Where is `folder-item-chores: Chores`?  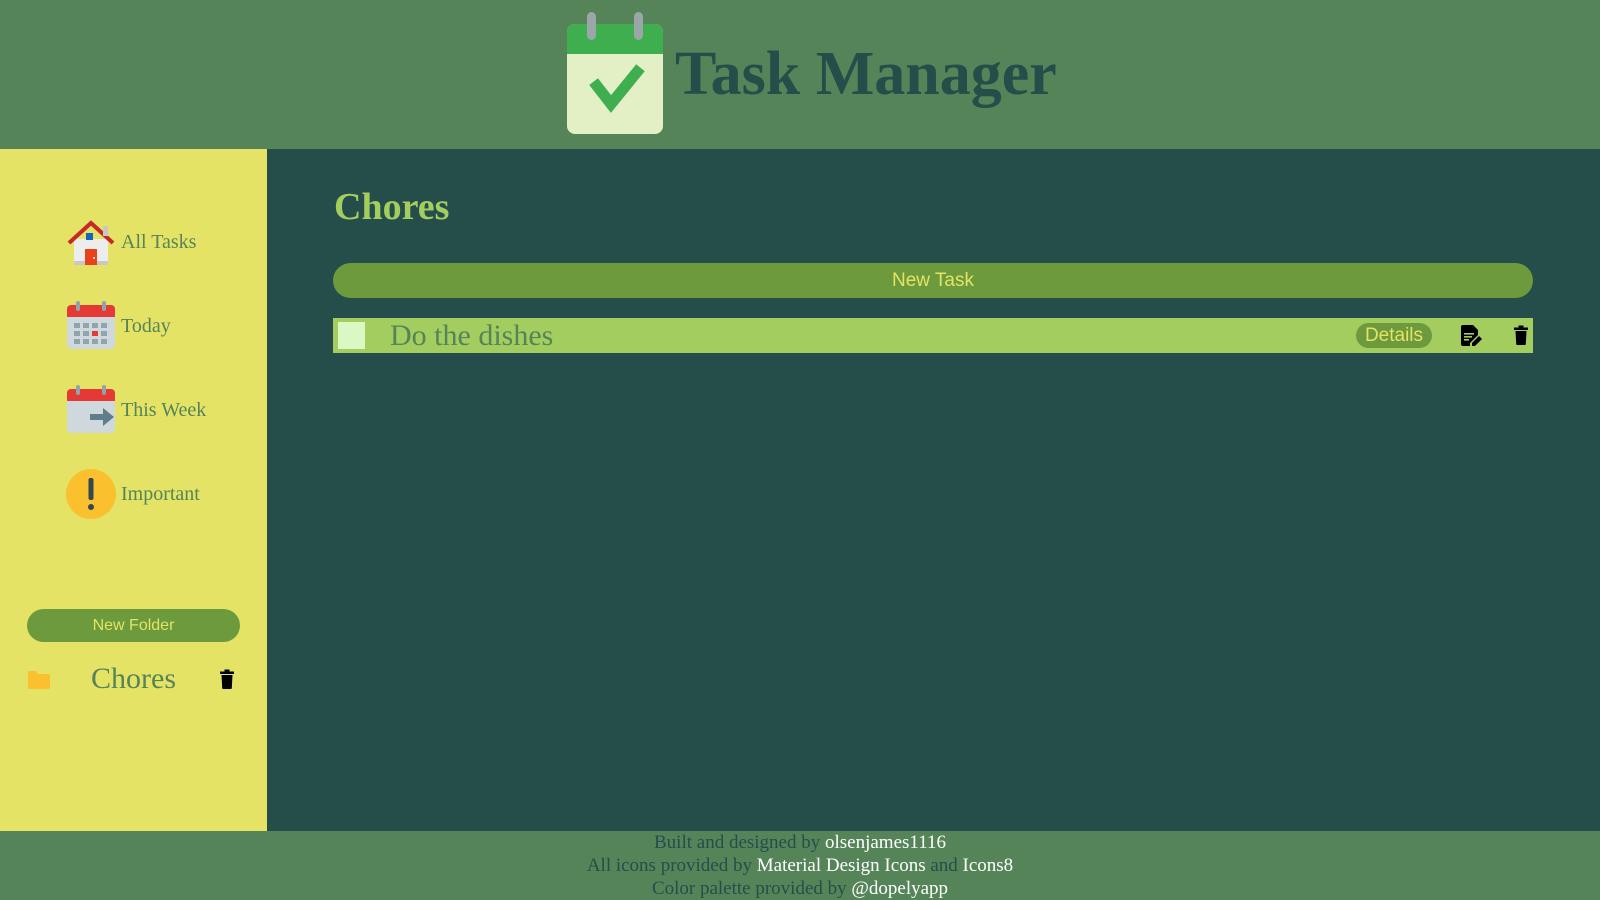 folder-item-chores: Chores is located at coordinates (133, 679).